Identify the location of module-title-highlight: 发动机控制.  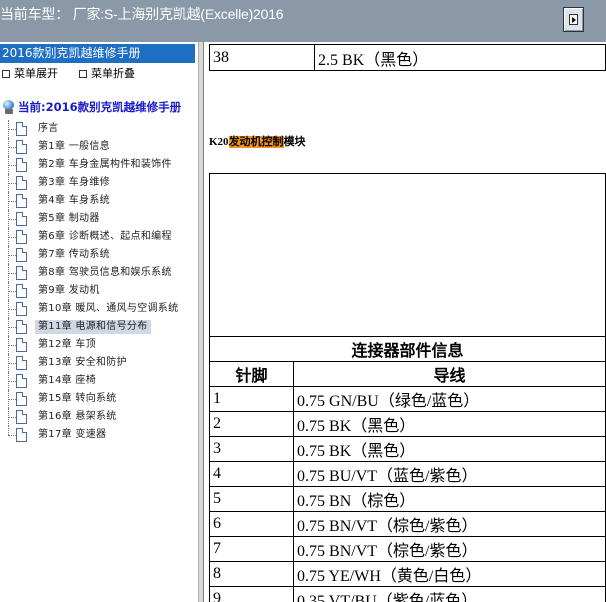
(256, 142).